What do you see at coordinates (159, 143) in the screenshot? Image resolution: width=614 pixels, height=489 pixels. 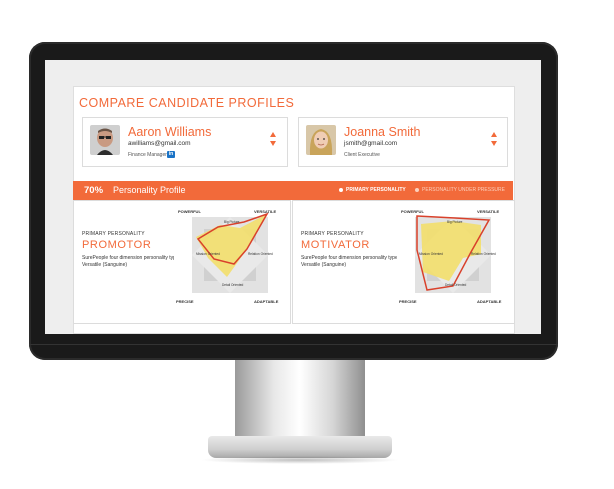 I see `candidate-email: awilliams@gmail.com` at bounding box center [159, 143].